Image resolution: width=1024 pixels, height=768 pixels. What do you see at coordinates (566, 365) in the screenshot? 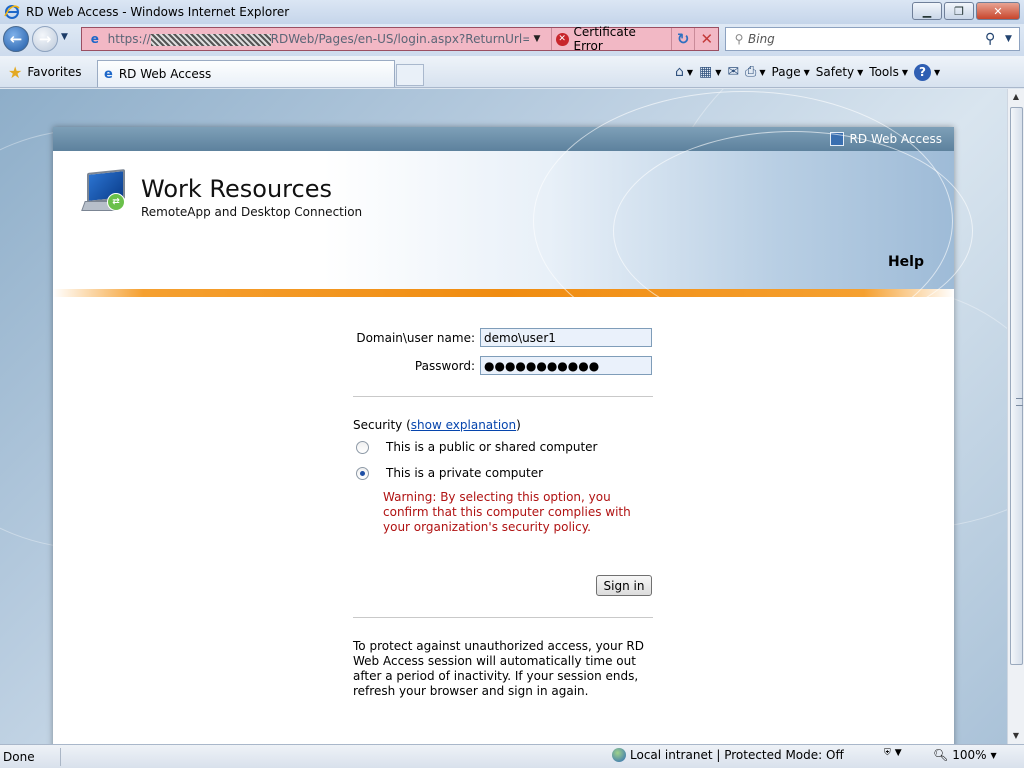
I see `password-input` at bounding box center [566, 365].